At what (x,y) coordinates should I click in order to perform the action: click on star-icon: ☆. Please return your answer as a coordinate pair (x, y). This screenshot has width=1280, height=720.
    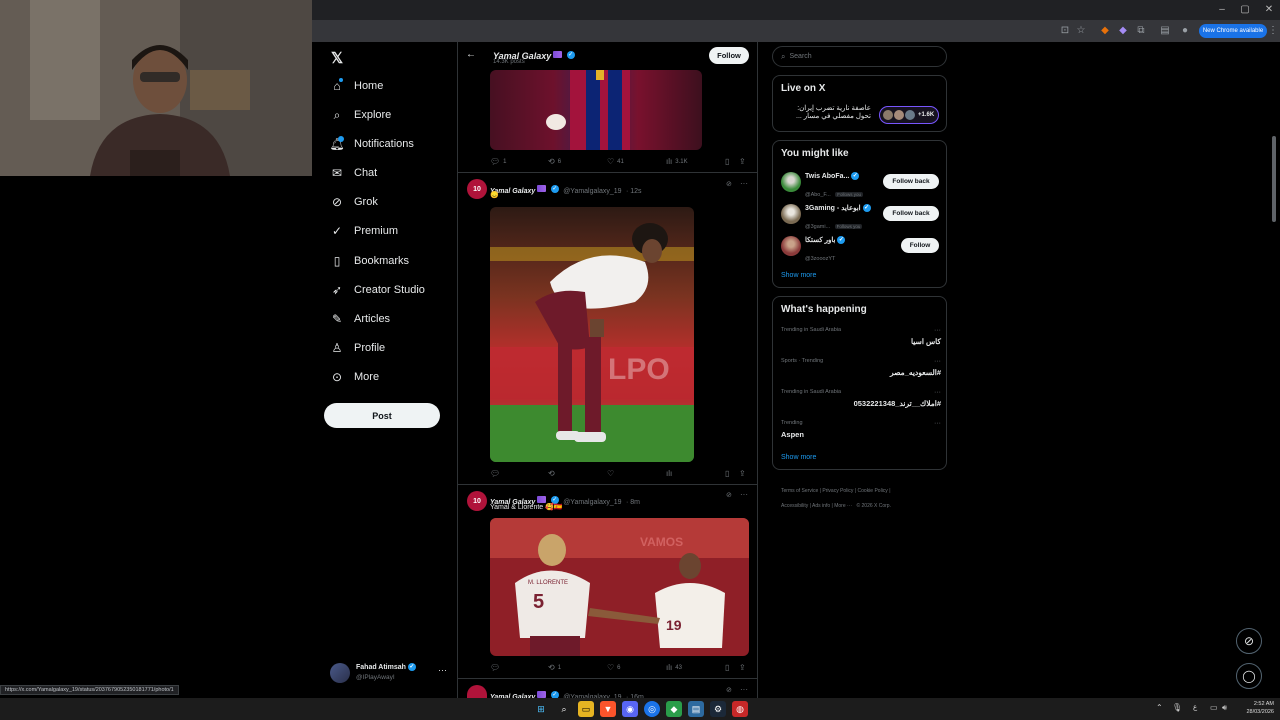
    Looking at the image, I should click on (1081, 31).